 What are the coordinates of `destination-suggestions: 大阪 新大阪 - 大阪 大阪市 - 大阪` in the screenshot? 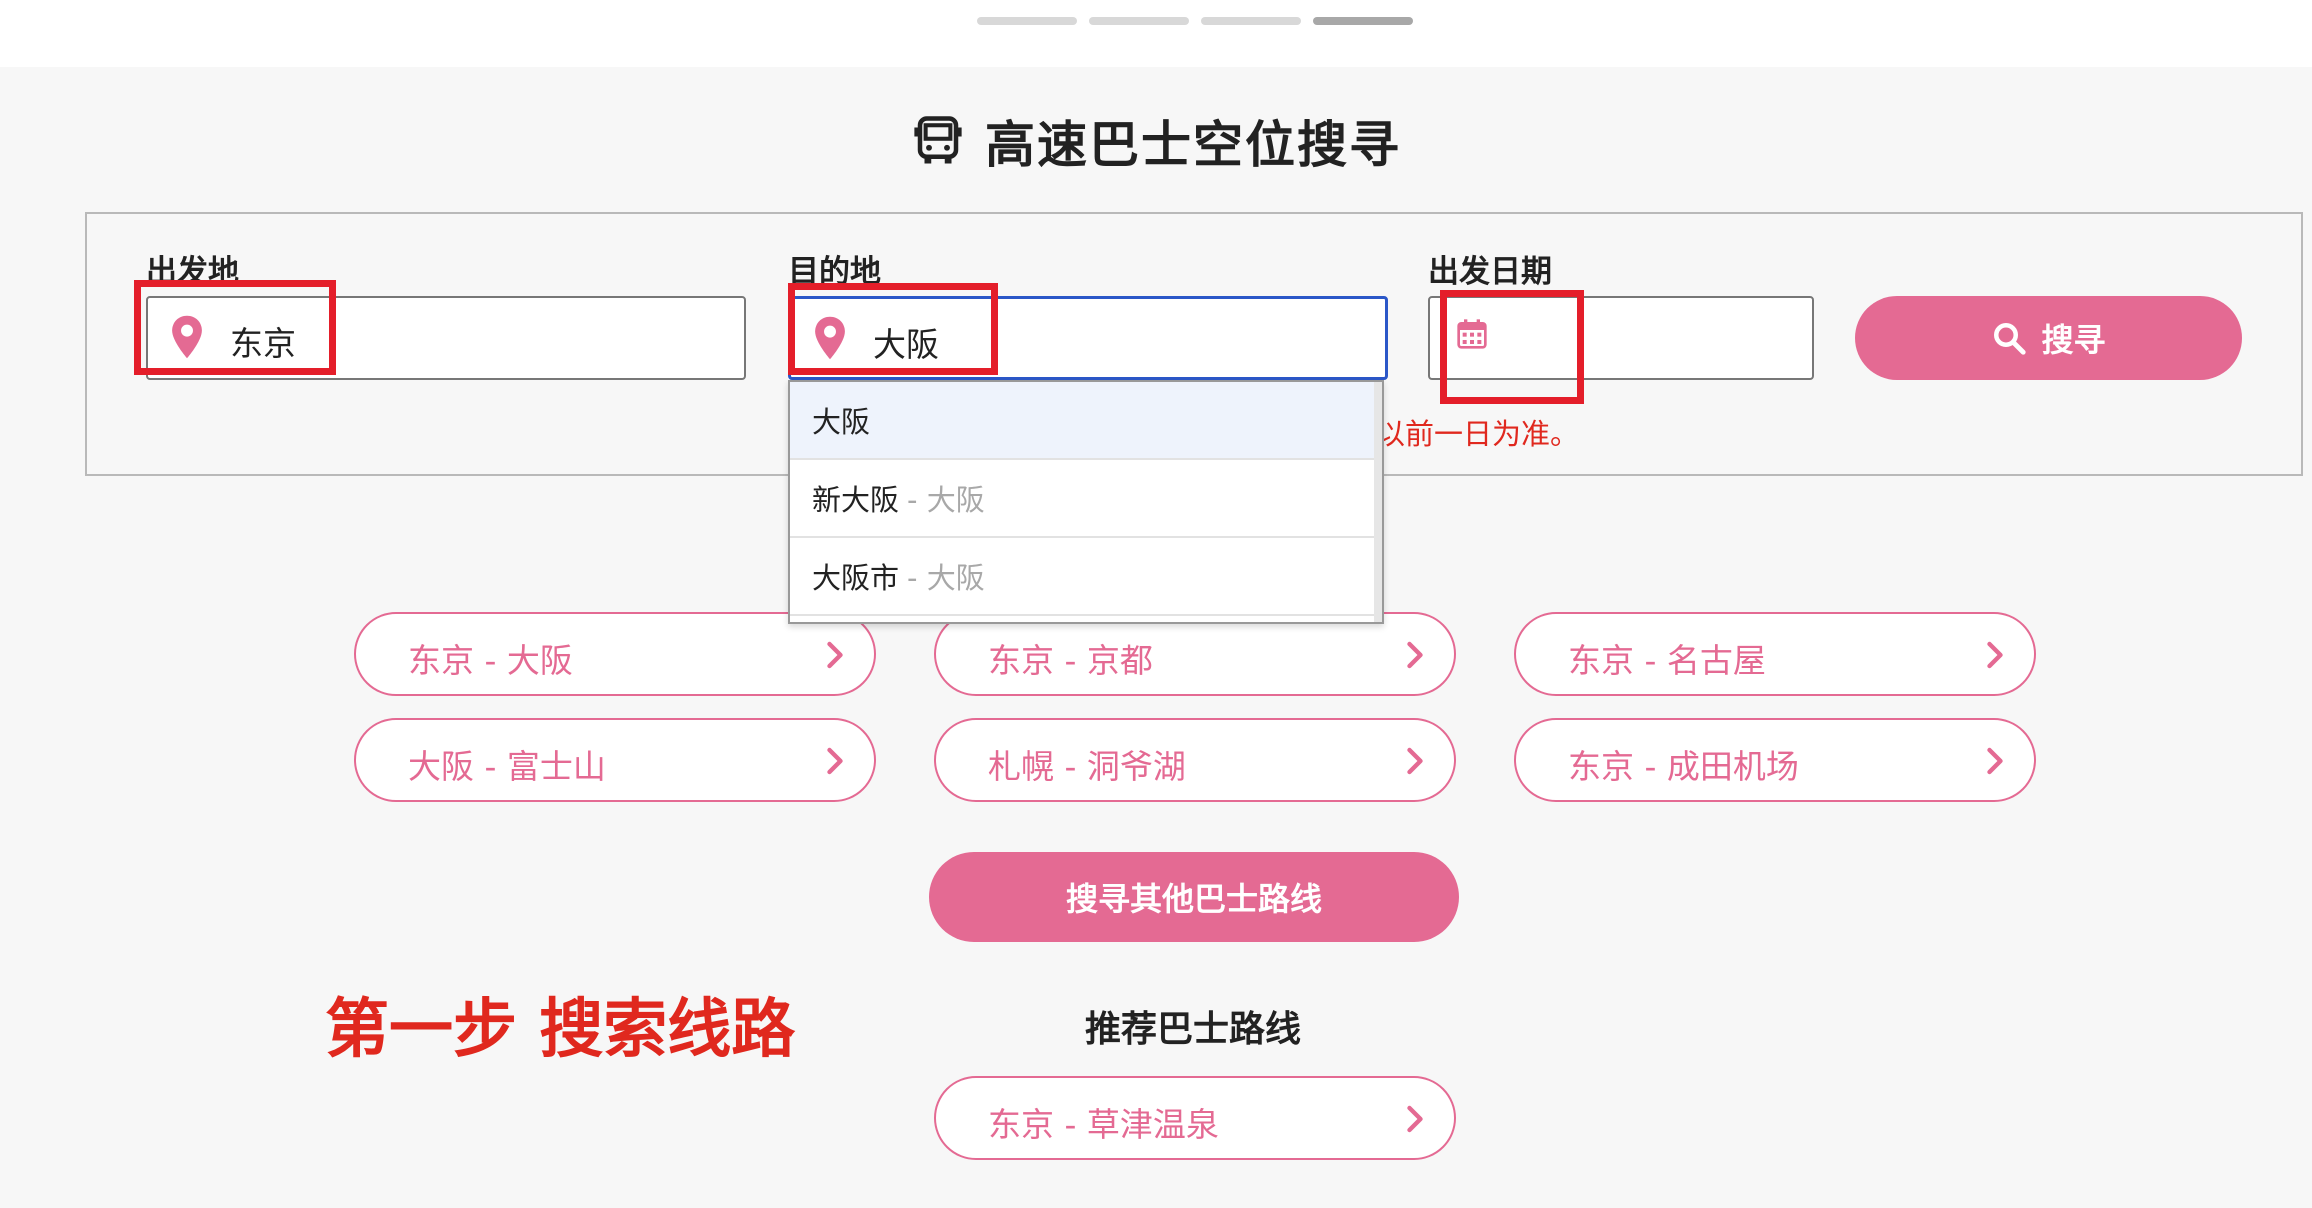 It's located at (1086, 502).